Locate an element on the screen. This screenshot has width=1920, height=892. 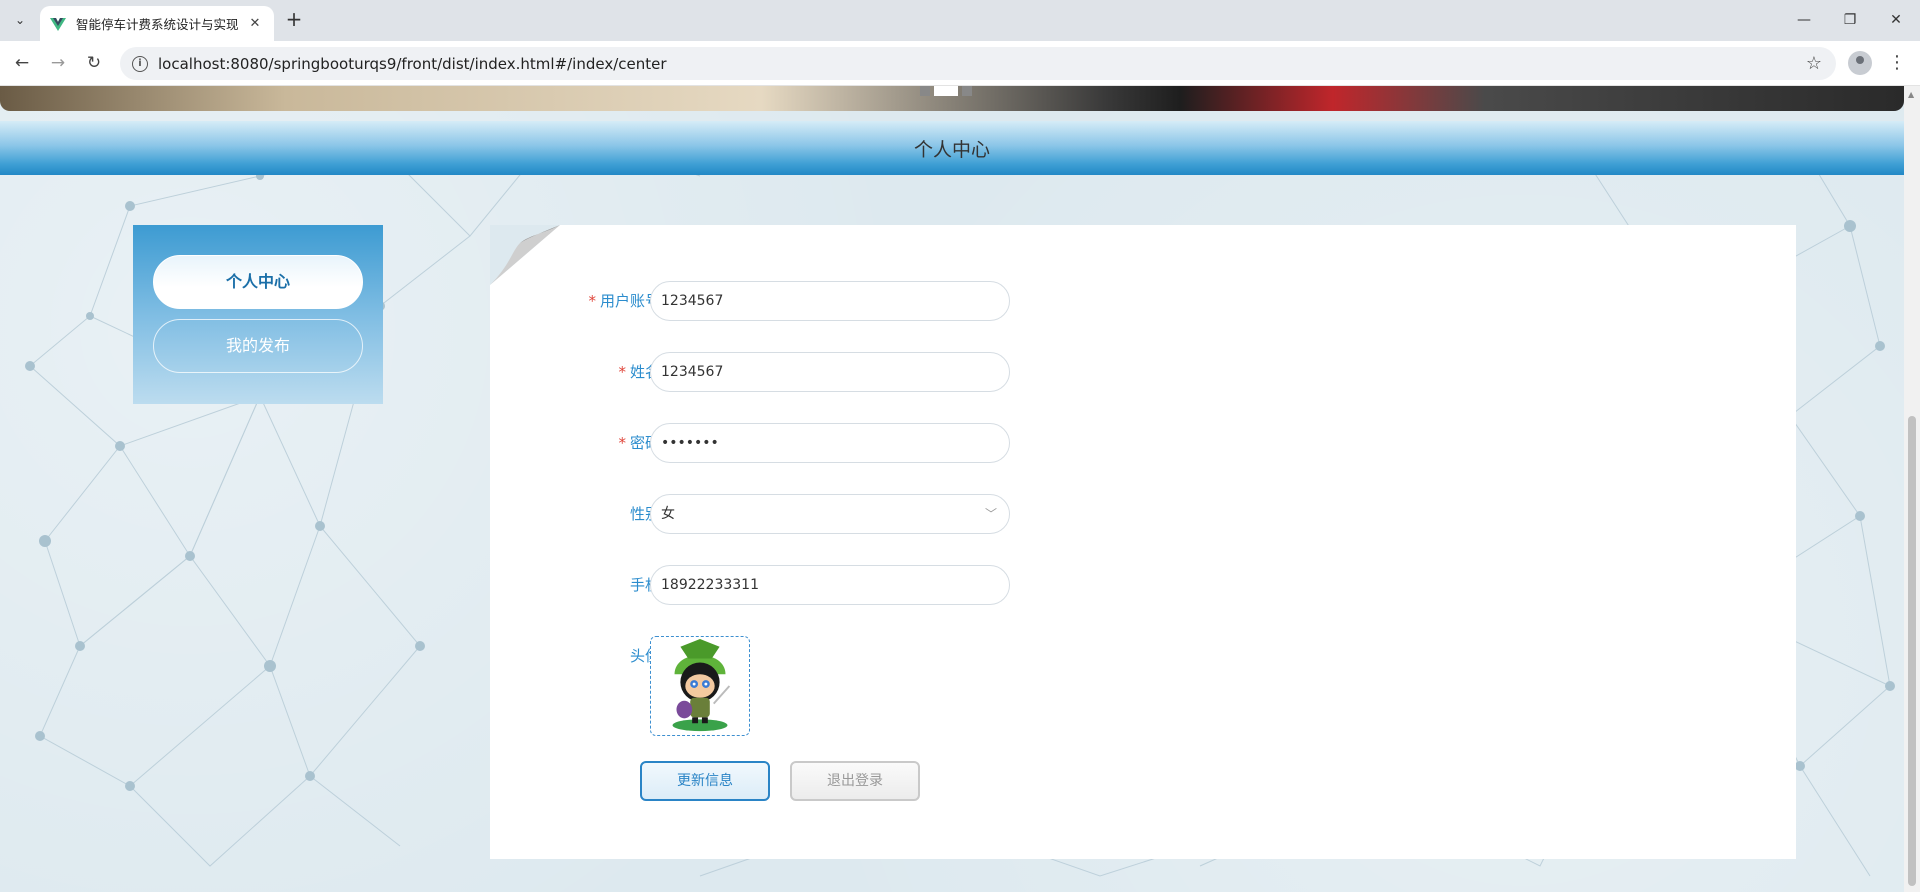
browser-tab: 智能停车计费系统设计与实现 ✕ is located at coordinates (157, 23).